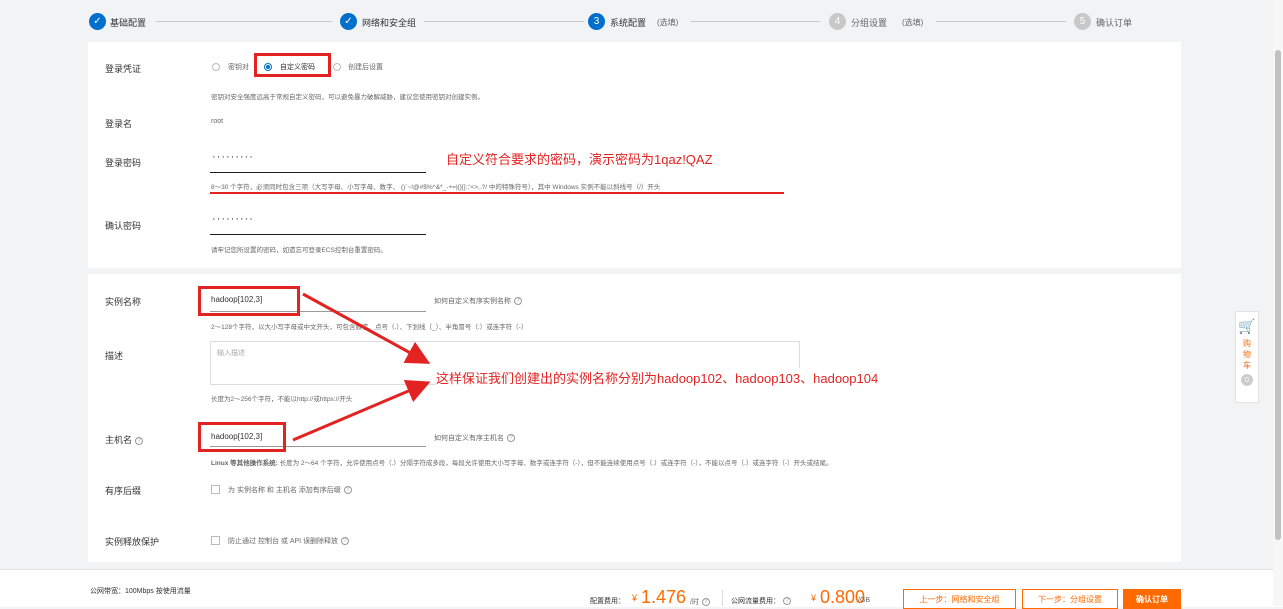 The image size is (1283, 609). Describe the element at coordinates (607, 601) in the screenshot. I see `config-fee-label: 配置费用：` at that location.